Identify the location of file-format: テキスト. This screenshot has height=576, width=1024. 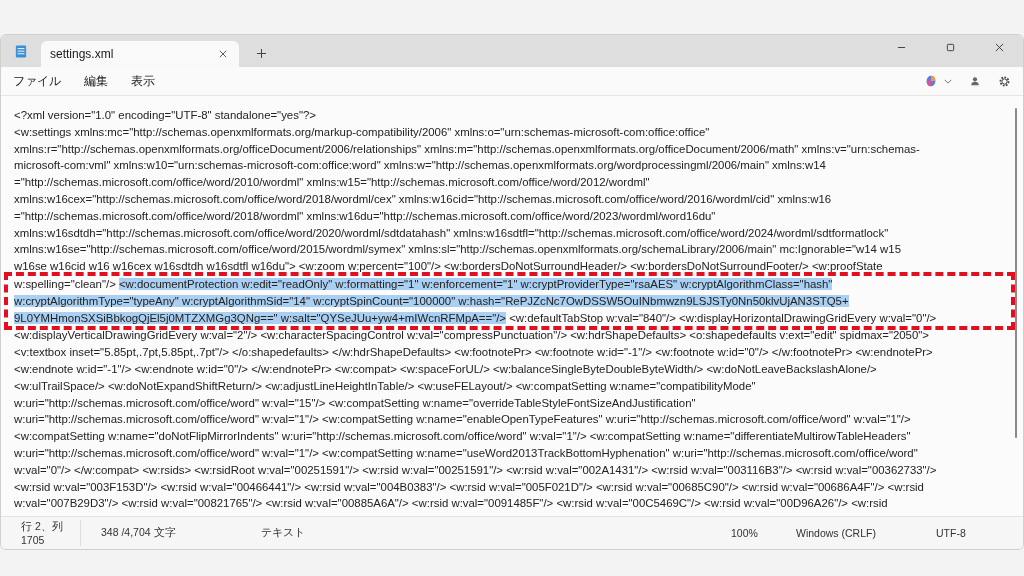
(283, 533).